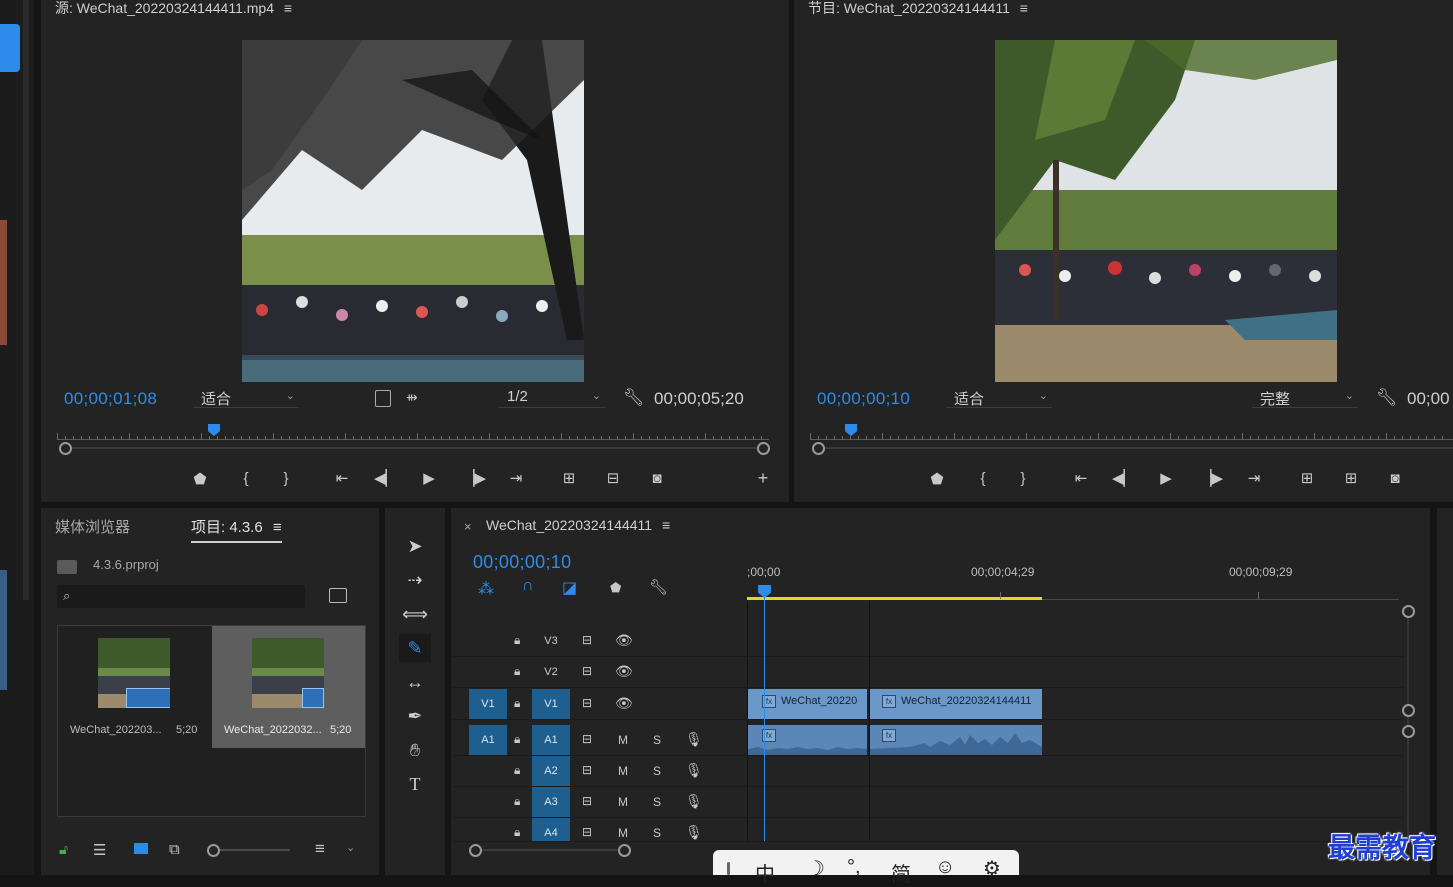 This screenshot has height=887, width=1453. I want to click on freeform-view-icon: ⧉, so click(174, 849).